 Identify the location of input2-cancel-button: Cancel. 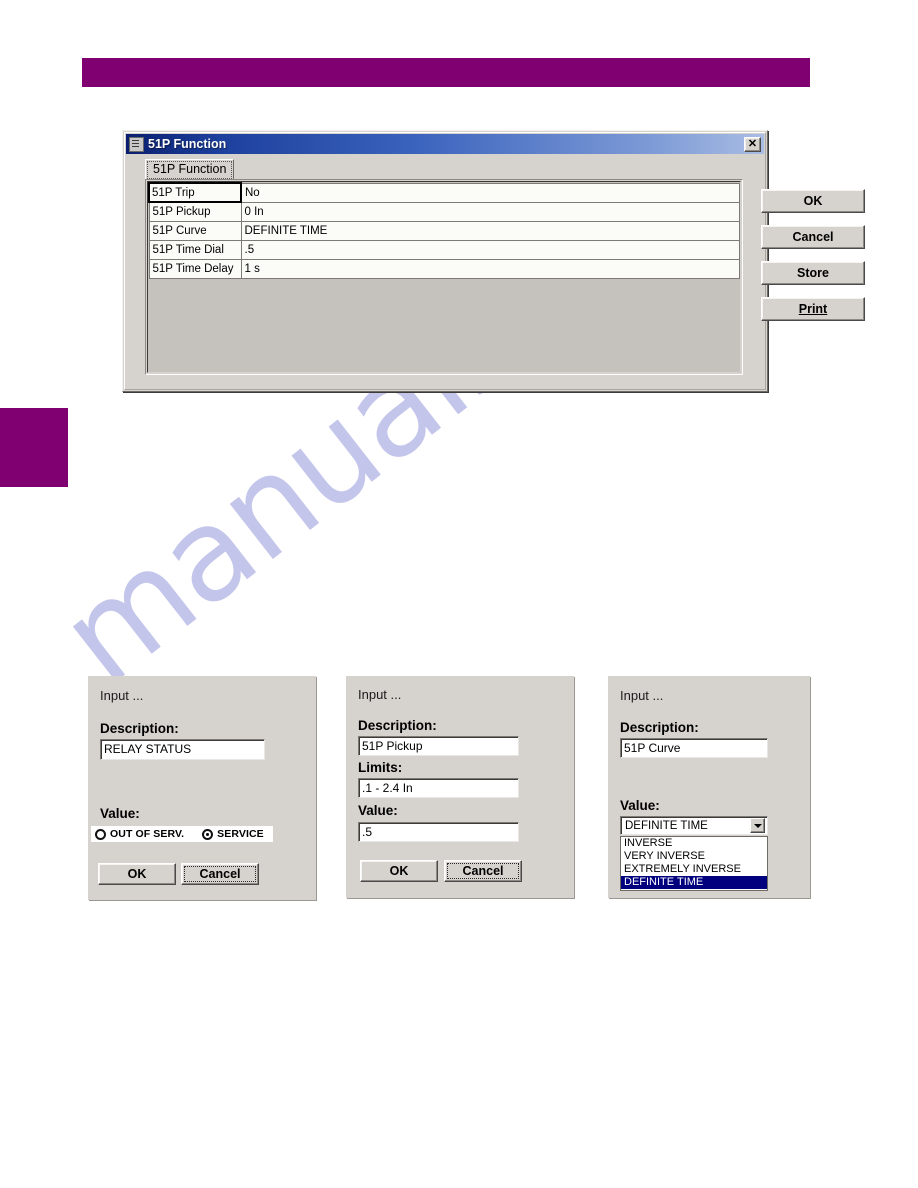
(483, 871).